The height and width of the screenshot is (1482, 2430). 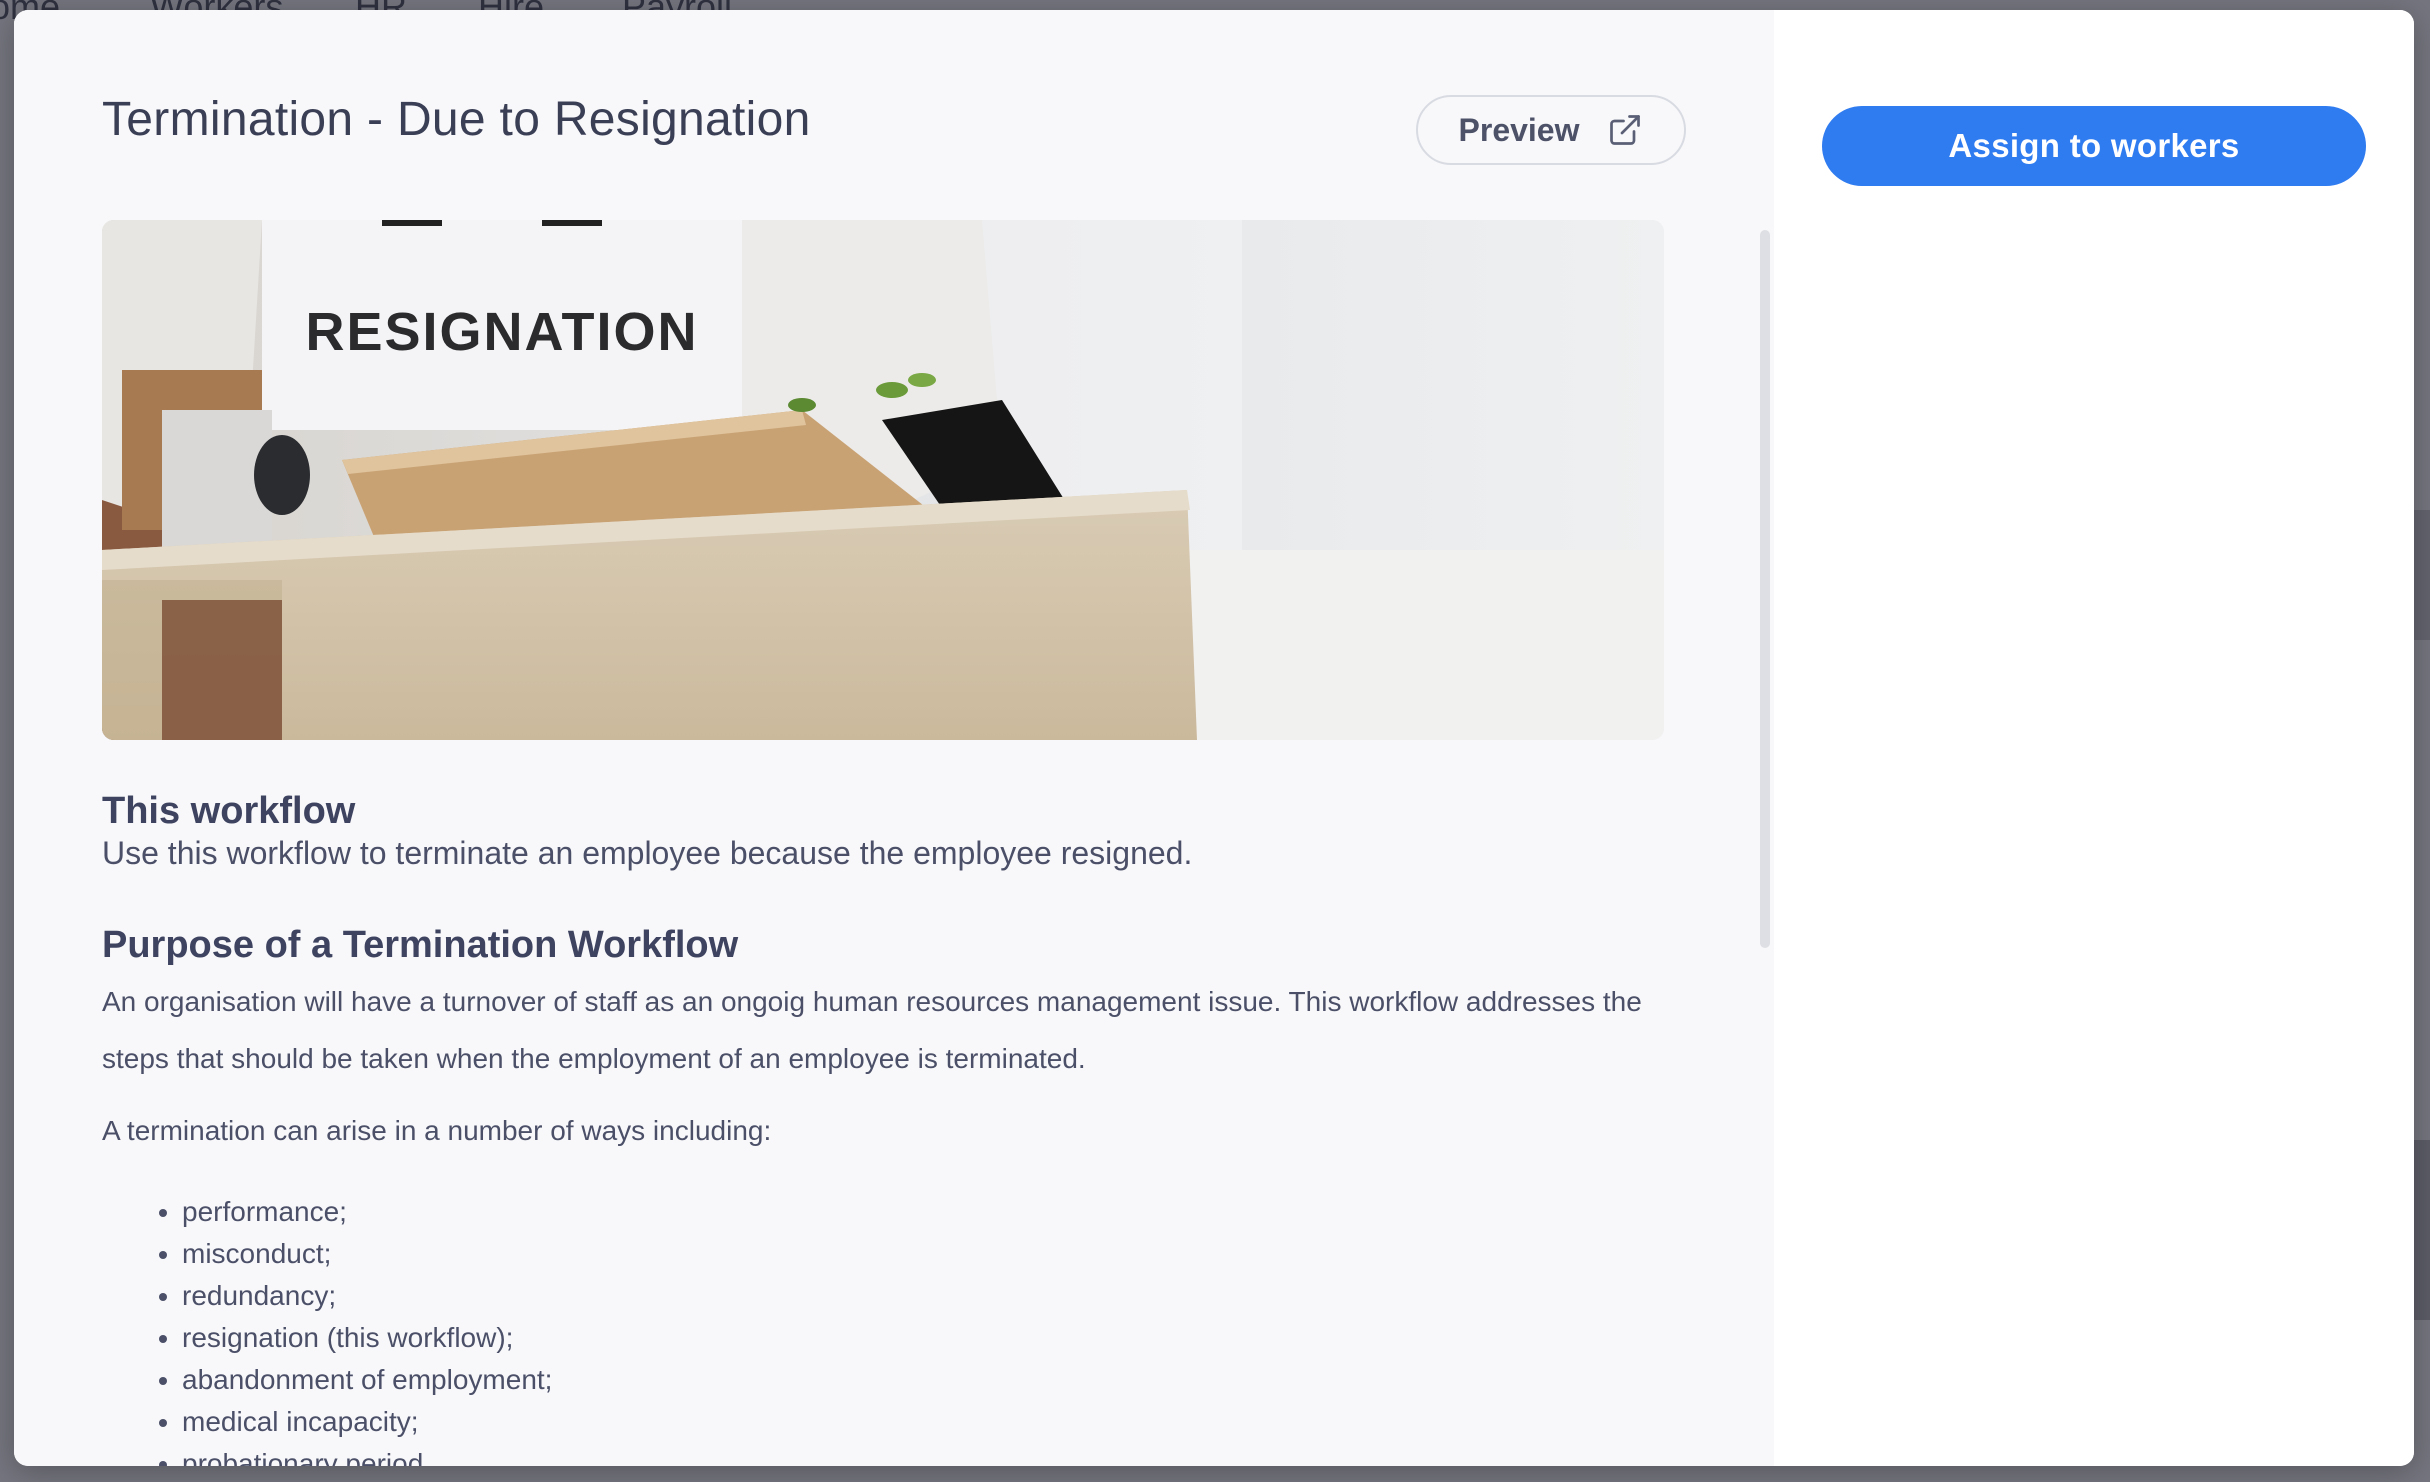 I want to click on list-item: abandonment of employment;, so click(x=923, y=1380).